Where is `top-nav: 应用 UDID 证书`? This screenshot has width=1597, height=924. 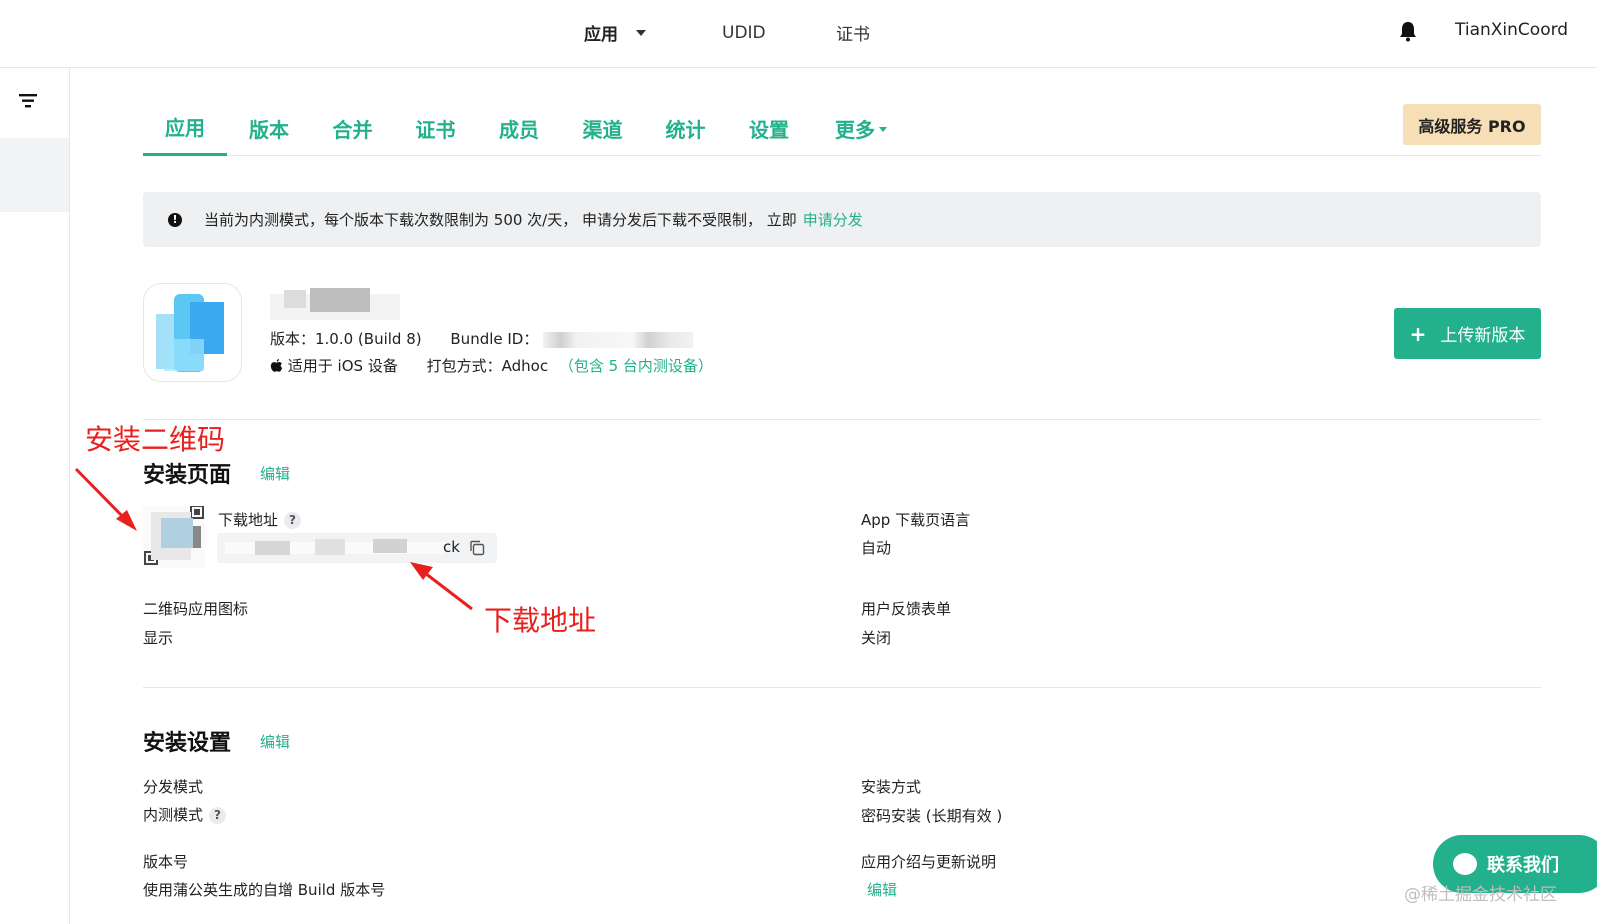
top-nav: 应用 UDID 证书 is located at coordinates (727, 33).